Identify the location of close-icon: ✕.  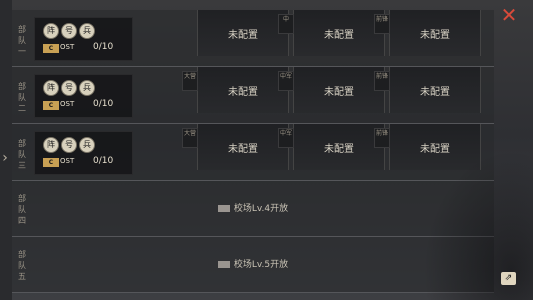
(509, 15).